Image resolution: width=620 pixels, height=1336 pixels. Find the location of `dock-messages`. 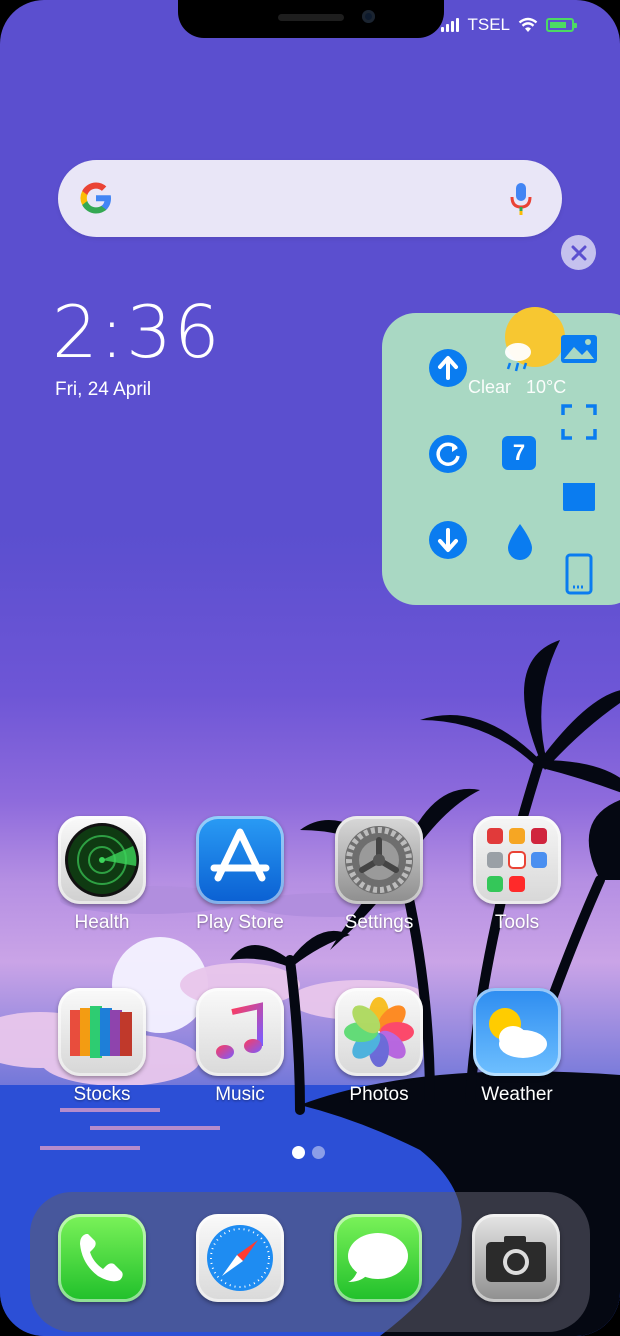

dock-messages is located at coordinates (378, 1258).